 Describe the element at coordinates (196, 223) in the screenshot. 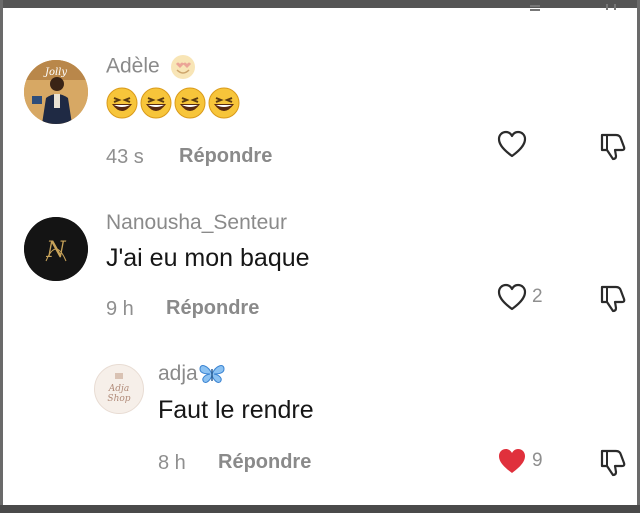

I see `comment-author: Nanousha_Senteur` at that location.